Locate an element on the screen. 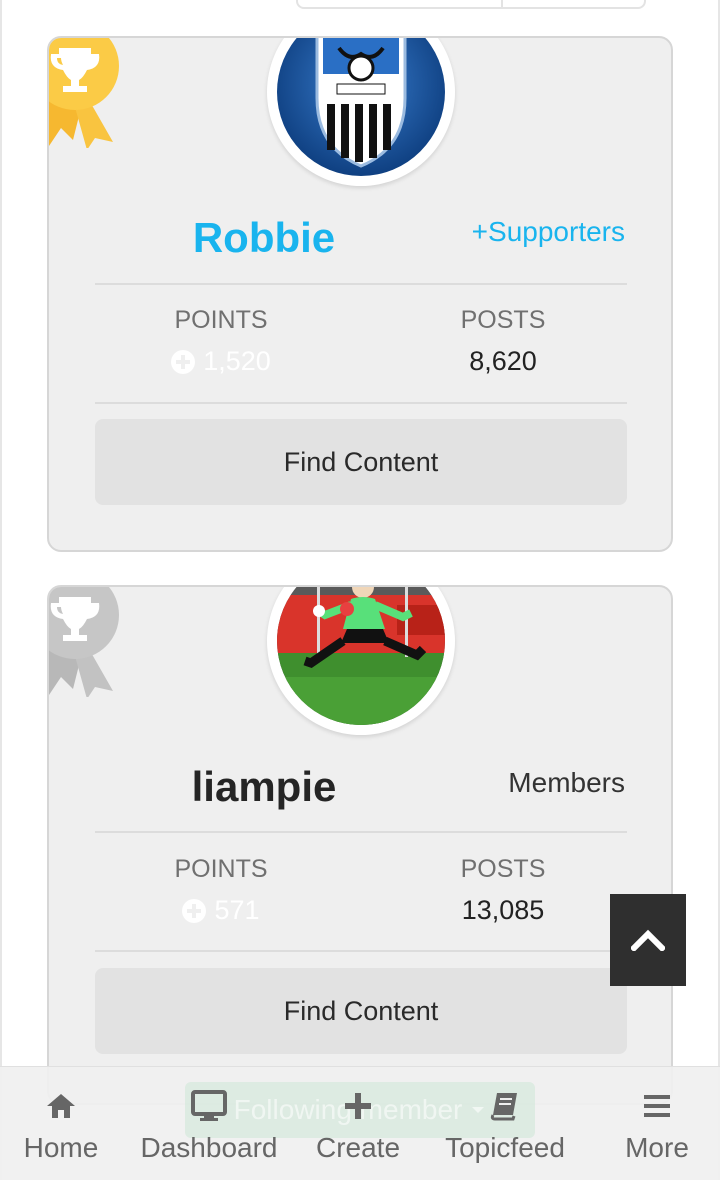 This screenshot has width=720, height=1180. nav-create: Create is located at coordinates (358, 1127).